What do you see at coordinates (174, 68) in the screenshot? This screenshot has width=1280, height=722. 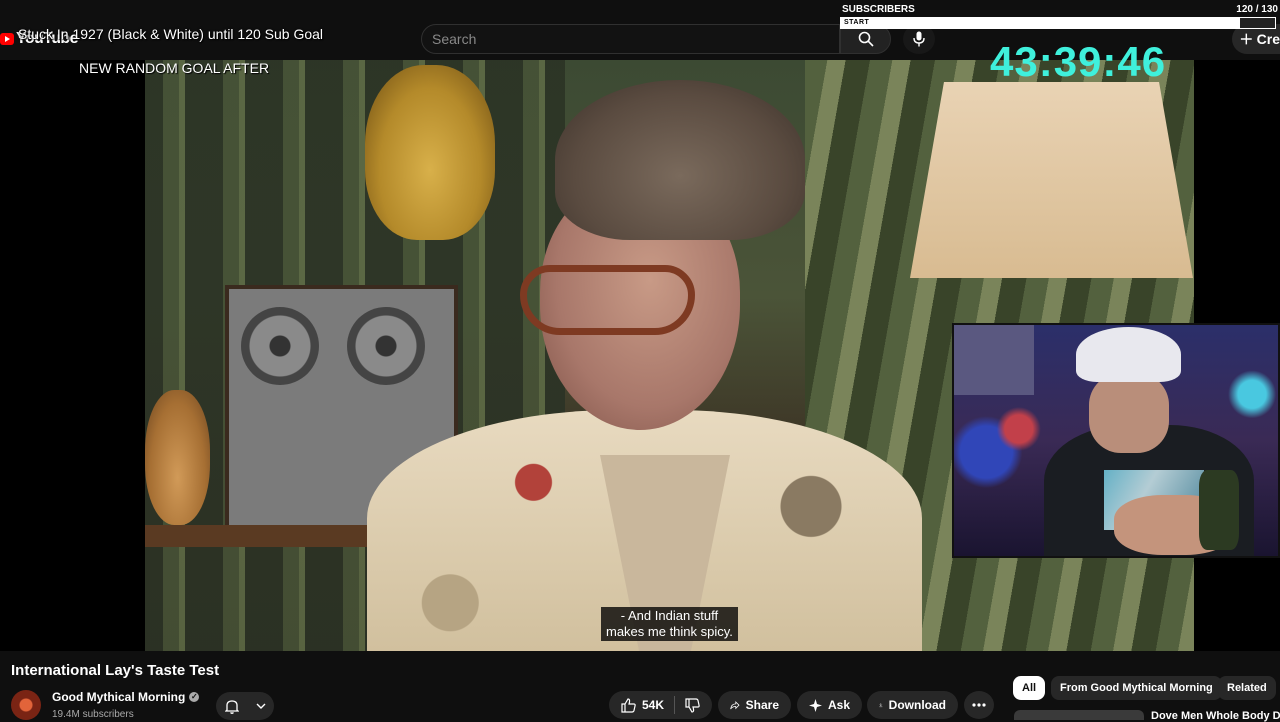 I see `goal-text: NEW RANDOM GOAL AFTER` at bounding box center [174, 68].